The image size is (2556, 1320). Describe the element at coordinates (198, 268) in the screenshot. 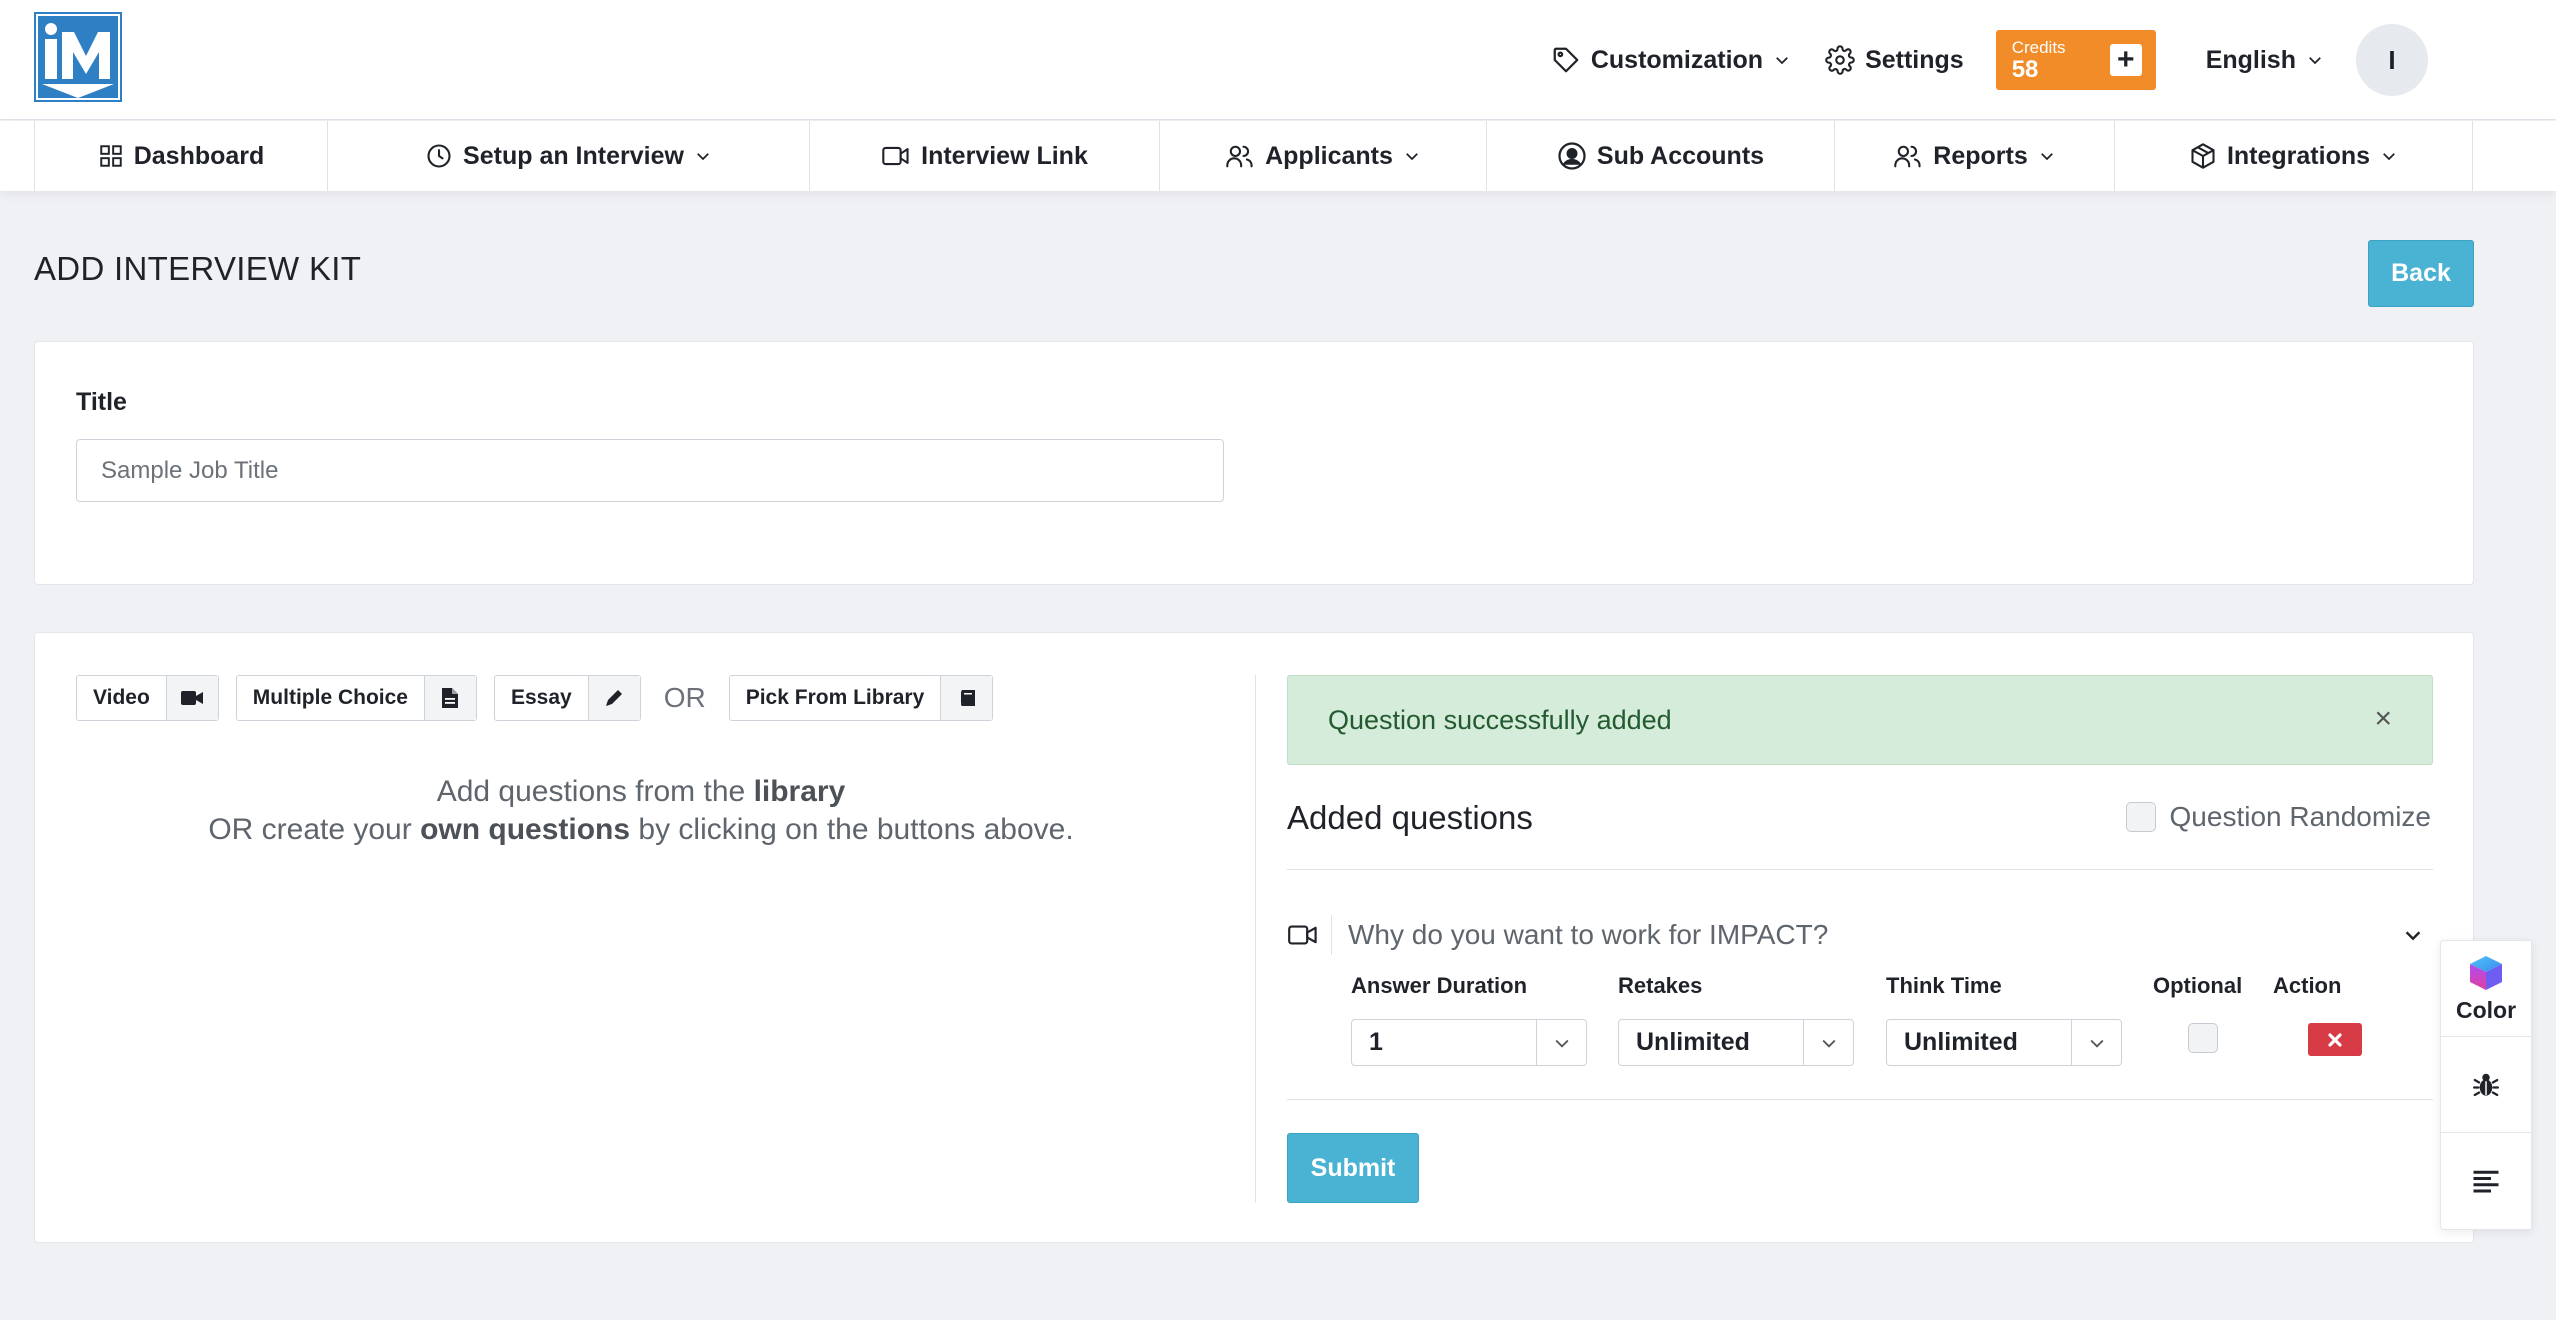

I see `page-title: ADD INTERVIEW KIT` at that location.